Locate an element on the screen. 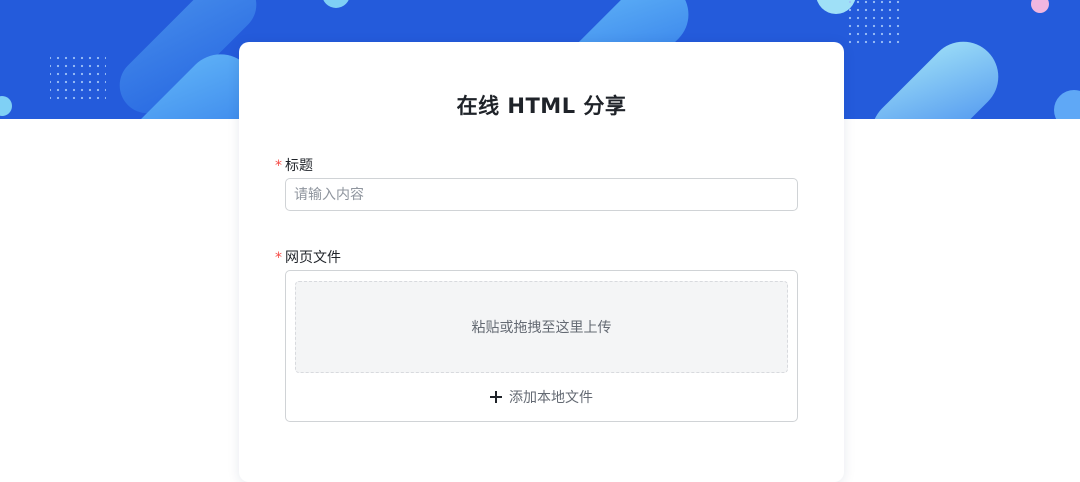 The image size is (1080, 482). dropzone-text: 粘贴或拖拽至这里上传 is located at coordinates (541, 328).